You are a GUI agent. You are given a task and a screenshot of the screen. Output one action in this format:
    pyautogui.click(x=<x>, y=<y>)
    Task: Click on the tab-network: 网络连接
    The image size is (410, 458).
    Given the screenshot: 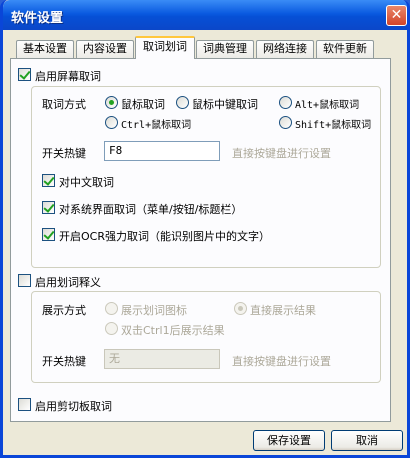 What is the action you would take?
    pyautogui.click(x=285, y=49)
    